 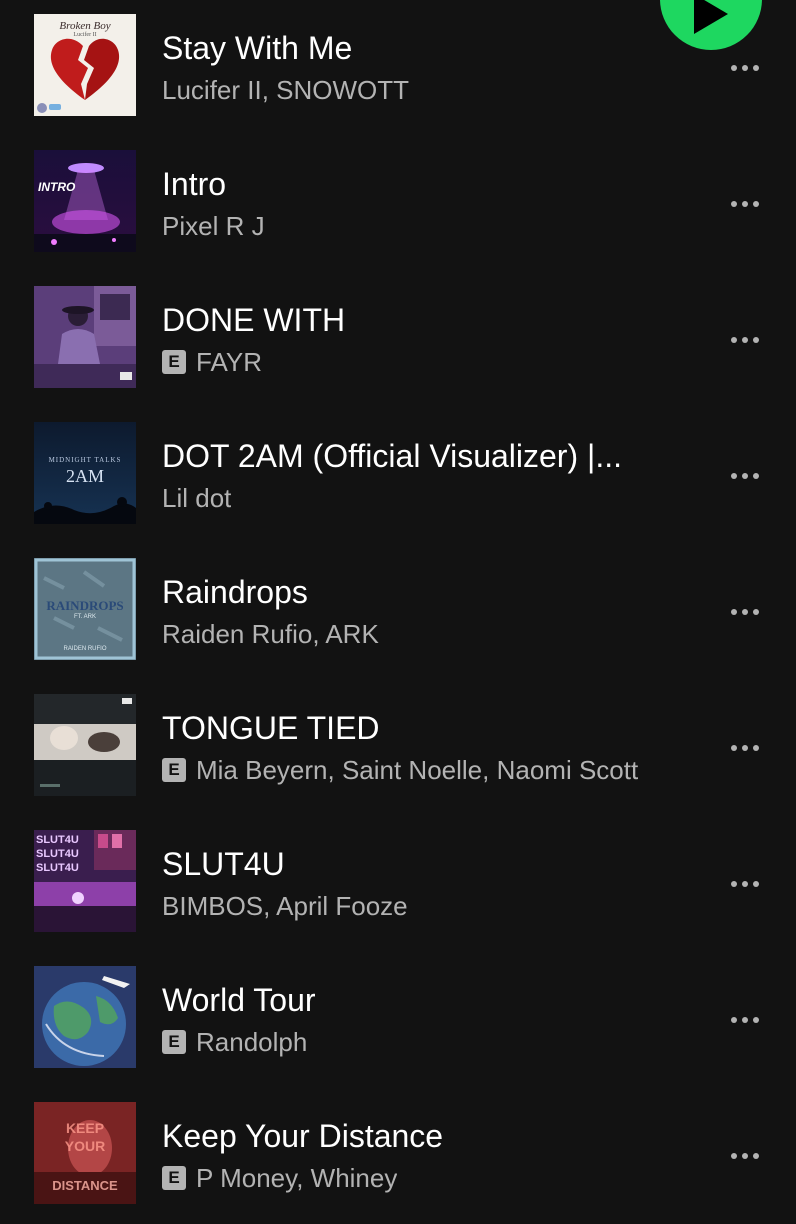 I want to click on track-meta: Raiden Rufio, ARK, so click(x=442, y=634).